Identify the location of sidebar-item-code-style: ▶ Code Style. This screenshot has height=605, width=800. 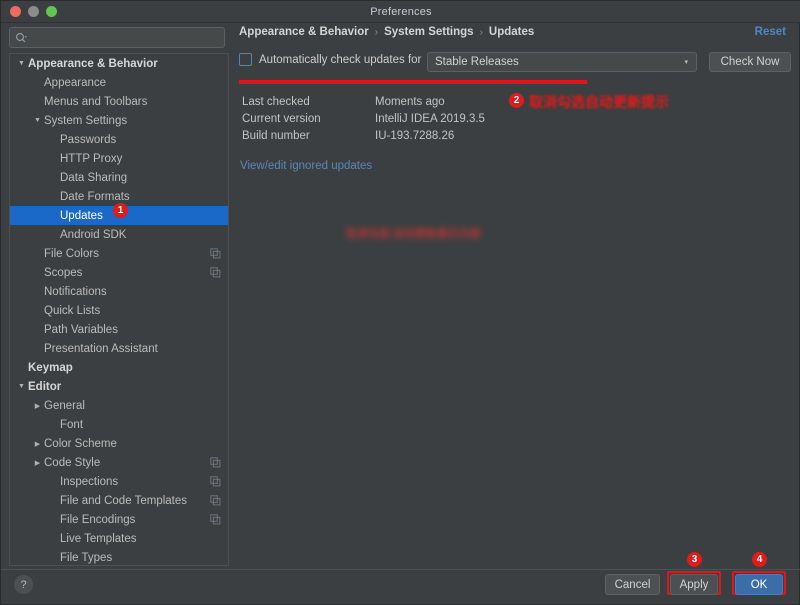
(119, 462).